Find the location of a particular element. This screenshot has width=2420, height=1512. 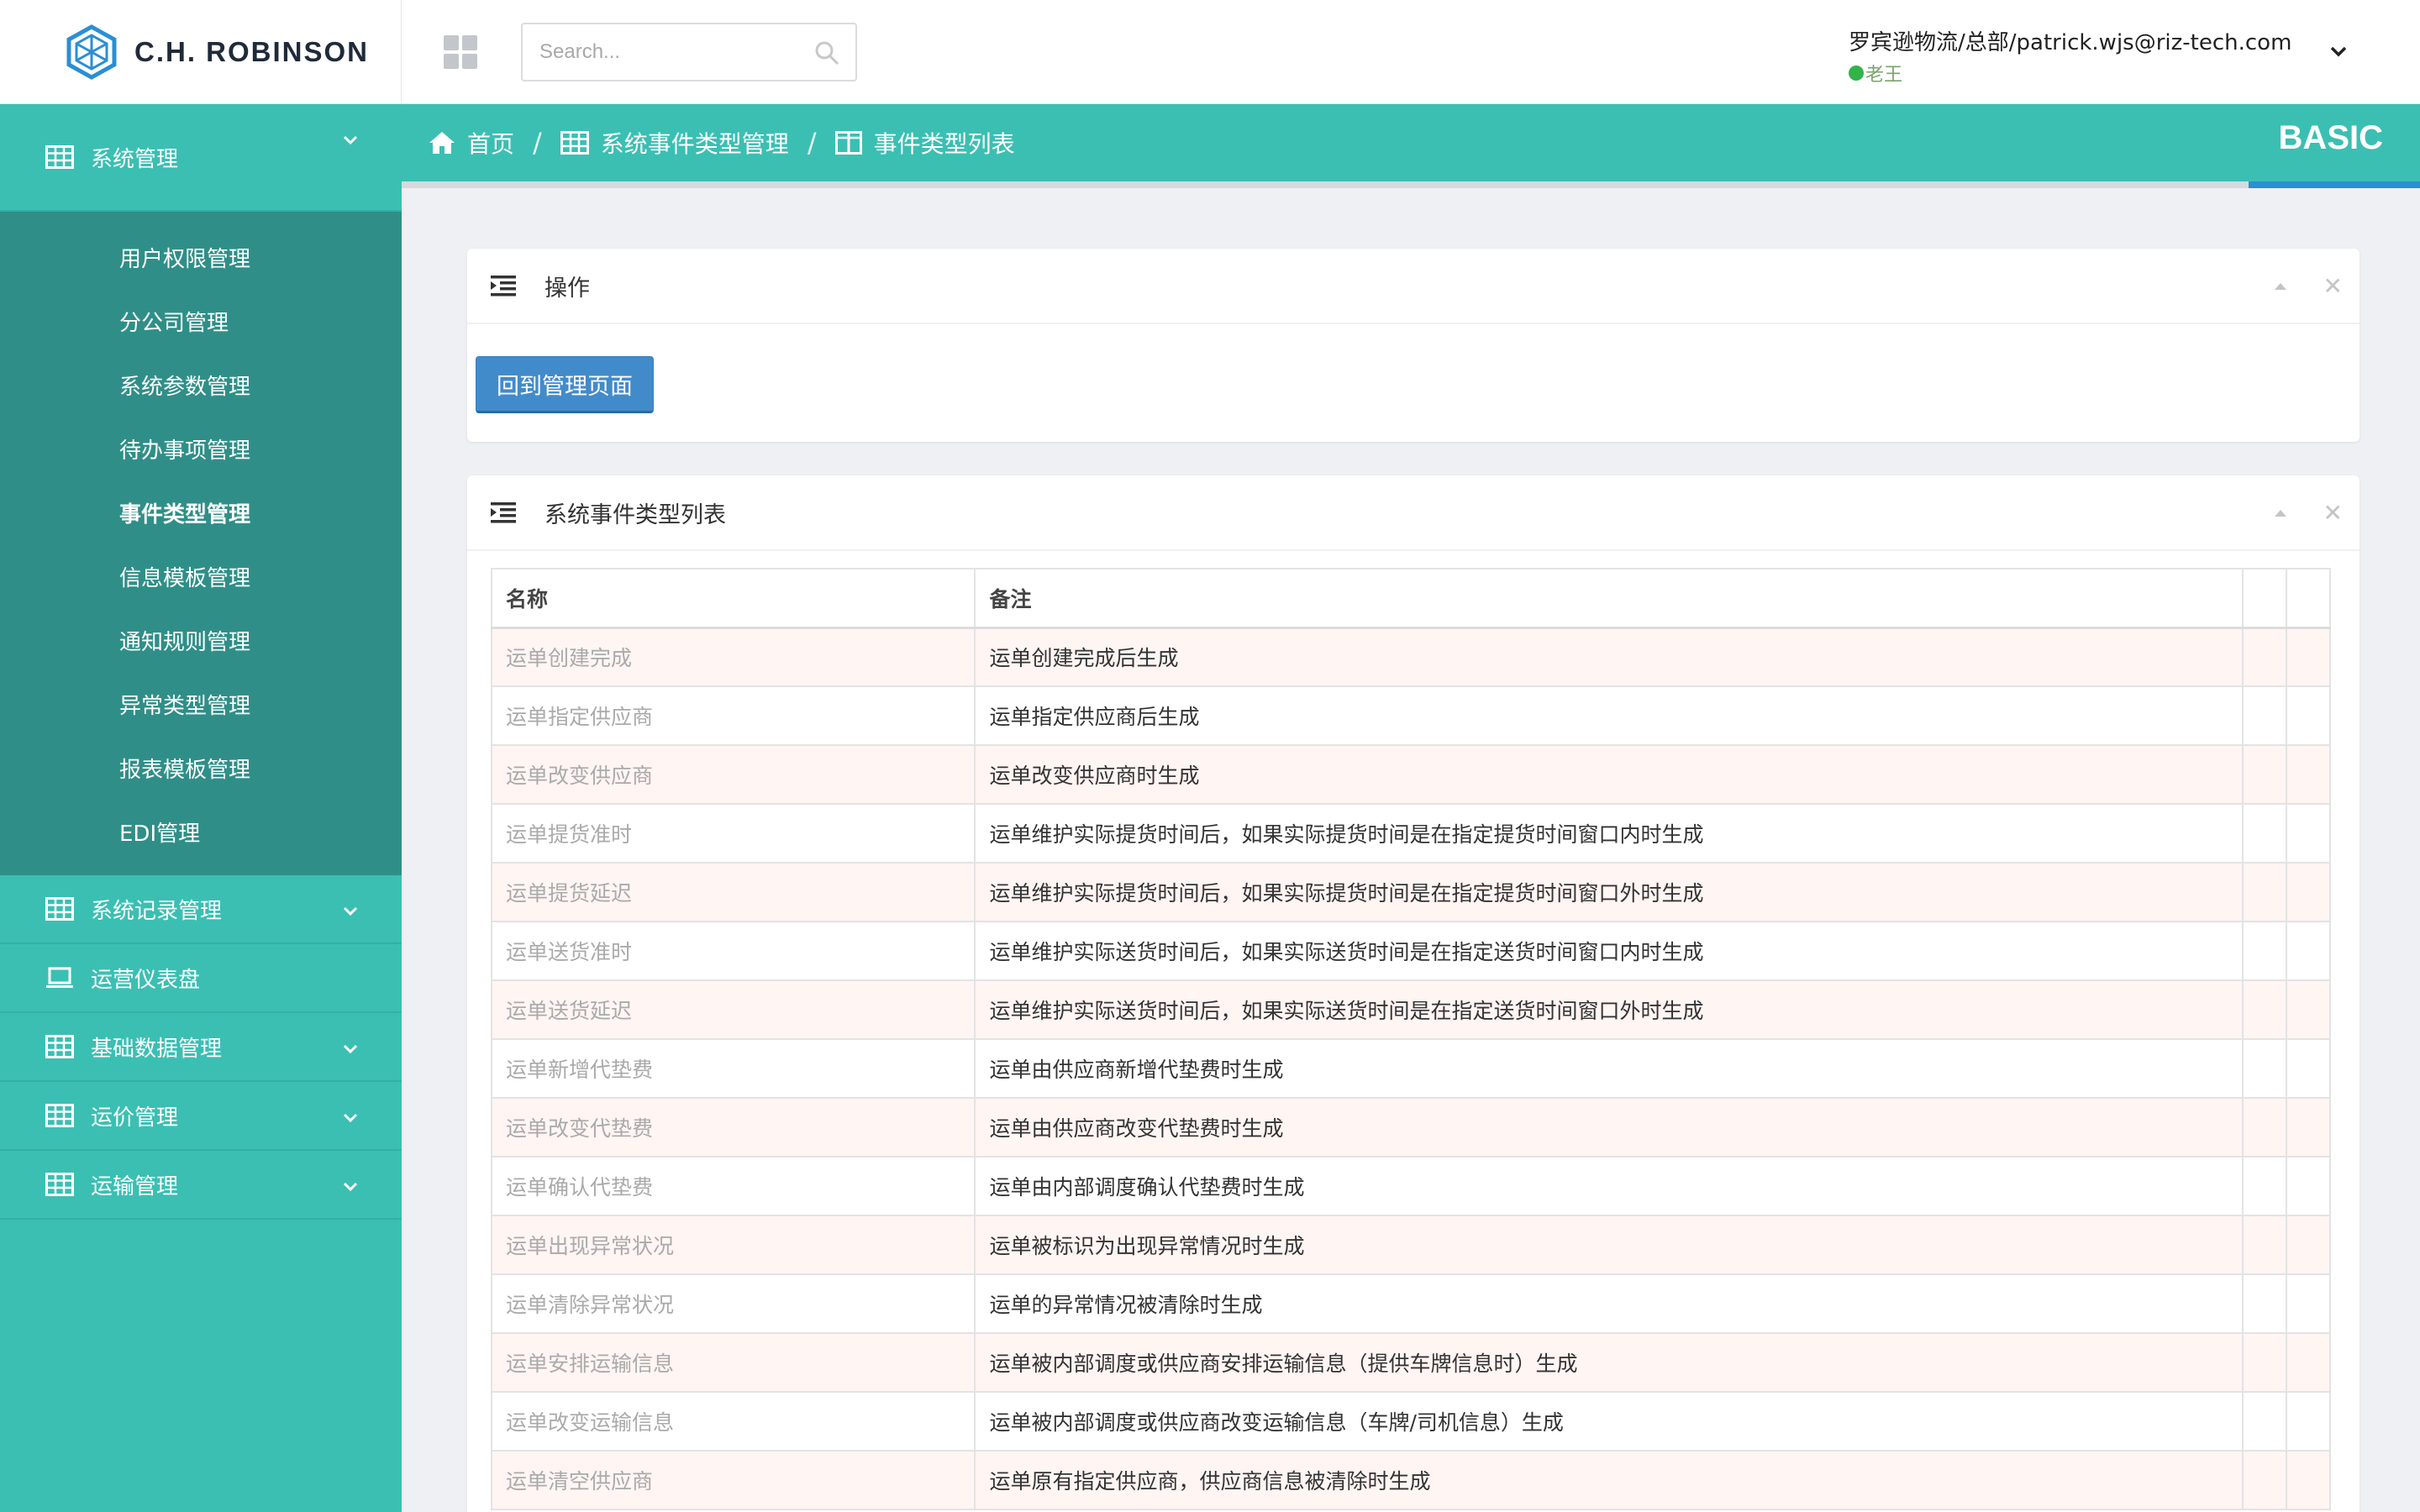

submenu-item-edi: EDI管理 is located at coordinates (201, 832).